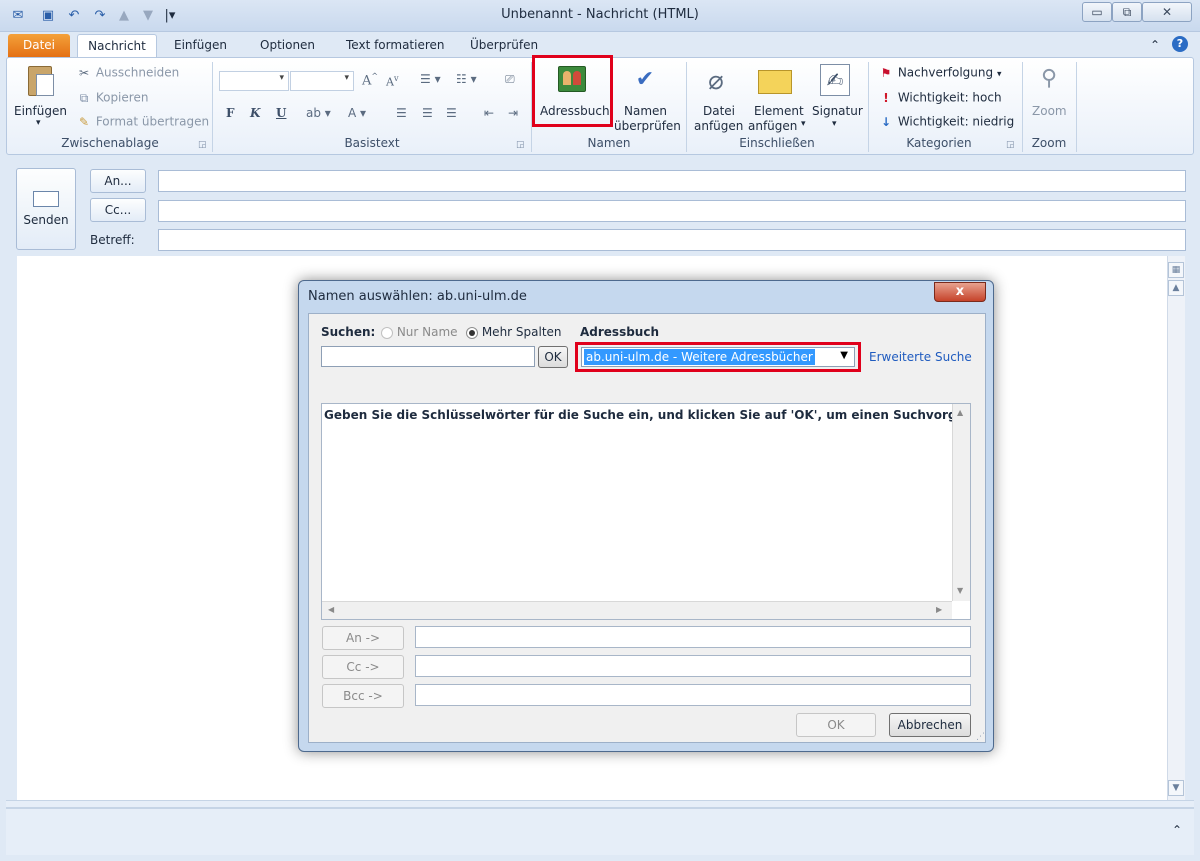 The image size is (1200, 861). I want to click on dialog-bcc-button: Bcc ->, so click(363, 696).